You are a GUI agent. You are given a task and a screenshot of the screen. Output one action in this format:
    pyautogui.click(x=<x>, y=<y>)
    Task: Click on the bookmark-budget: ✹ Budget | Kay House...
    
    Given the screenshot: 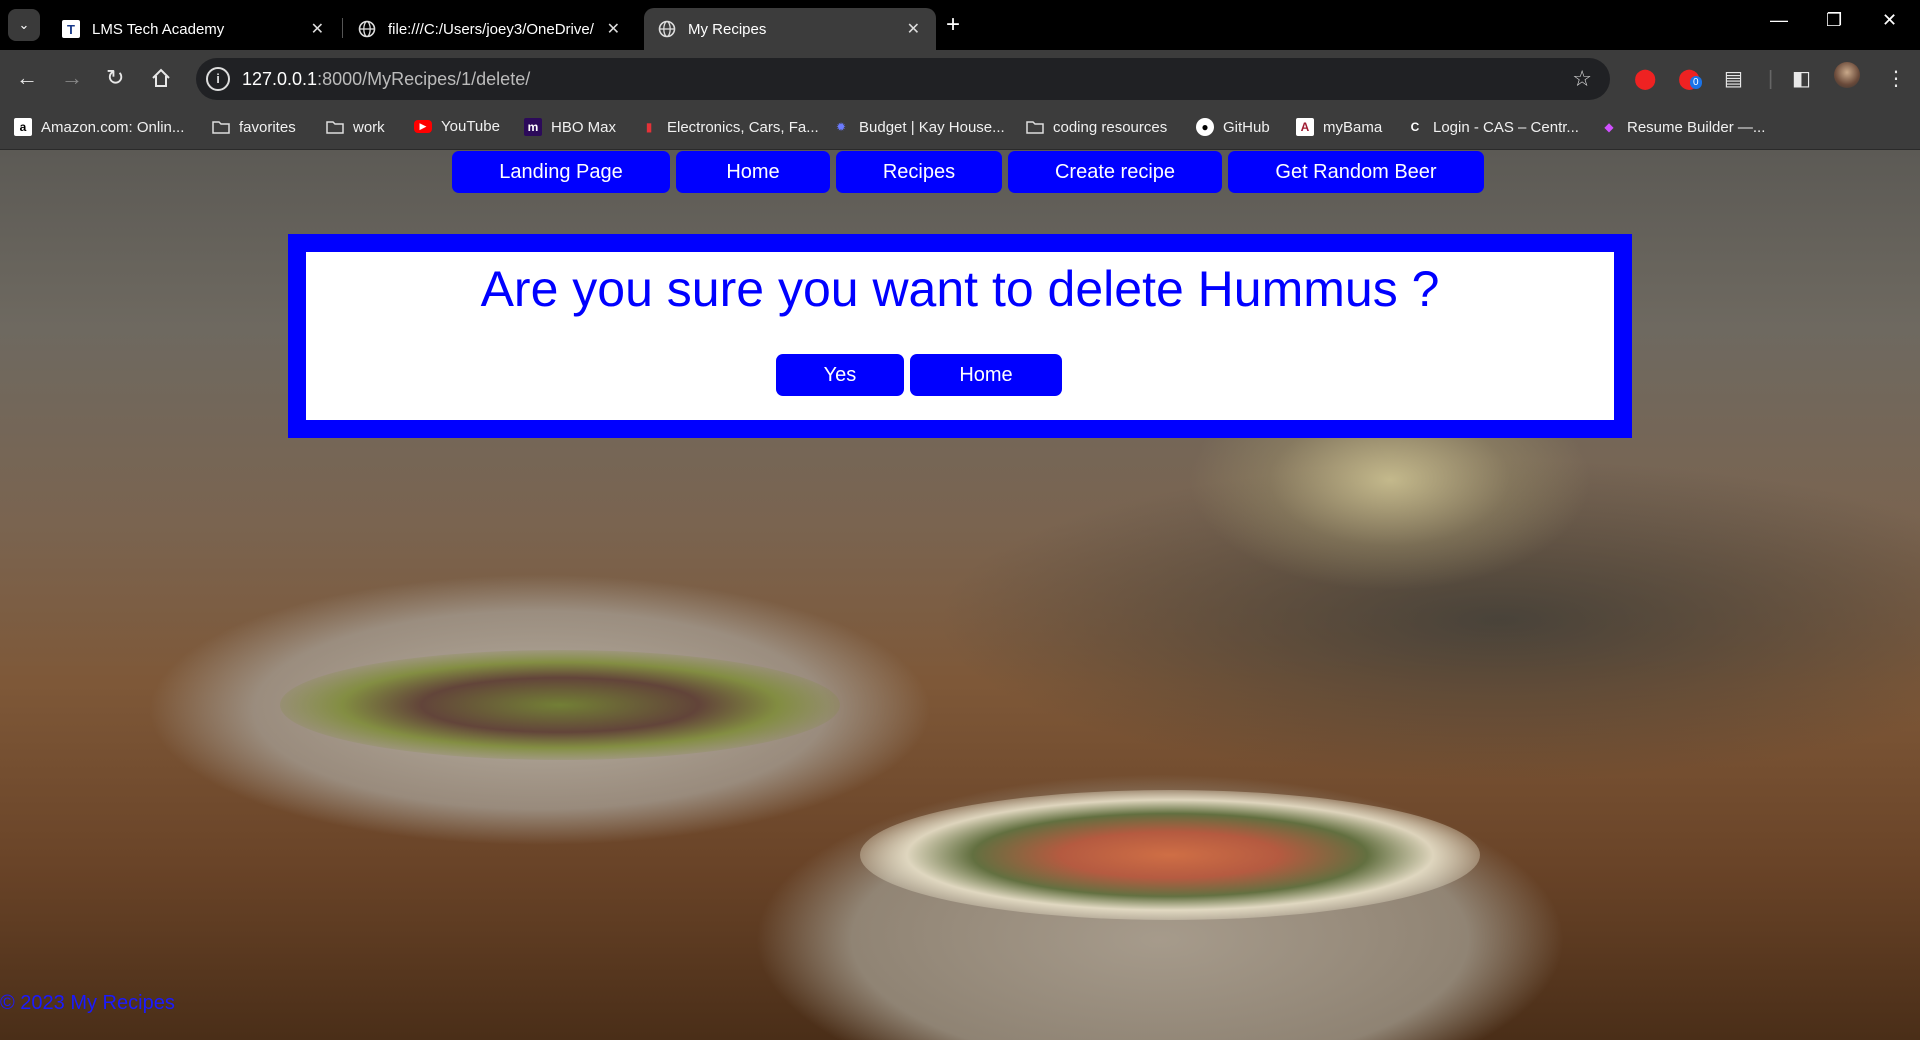 What is the action you would take?
    pyautogui.click(x=918, y=127)
    